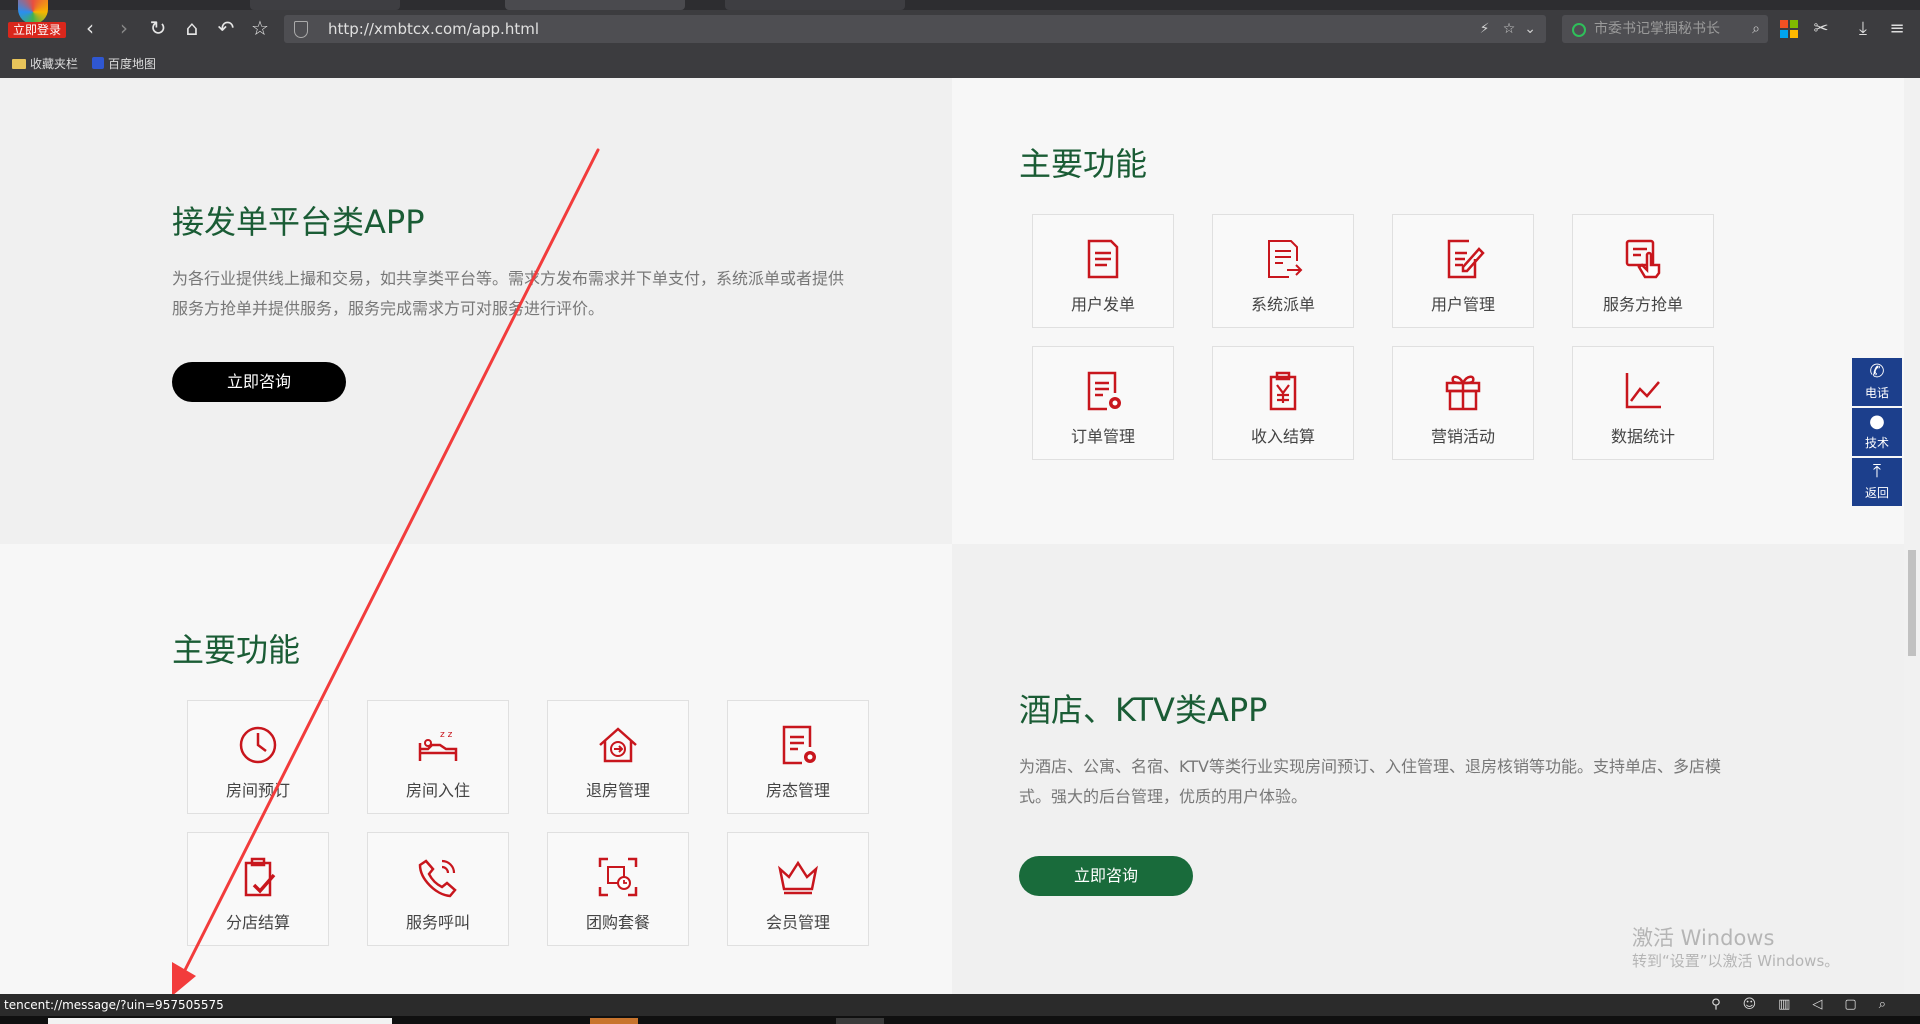 The image size is (1920, 1024). Describe the element at coordinates (1508, 29) in the screenshot. I see `address-bar-actions: ⚡ ☆ ⌄` at that location.